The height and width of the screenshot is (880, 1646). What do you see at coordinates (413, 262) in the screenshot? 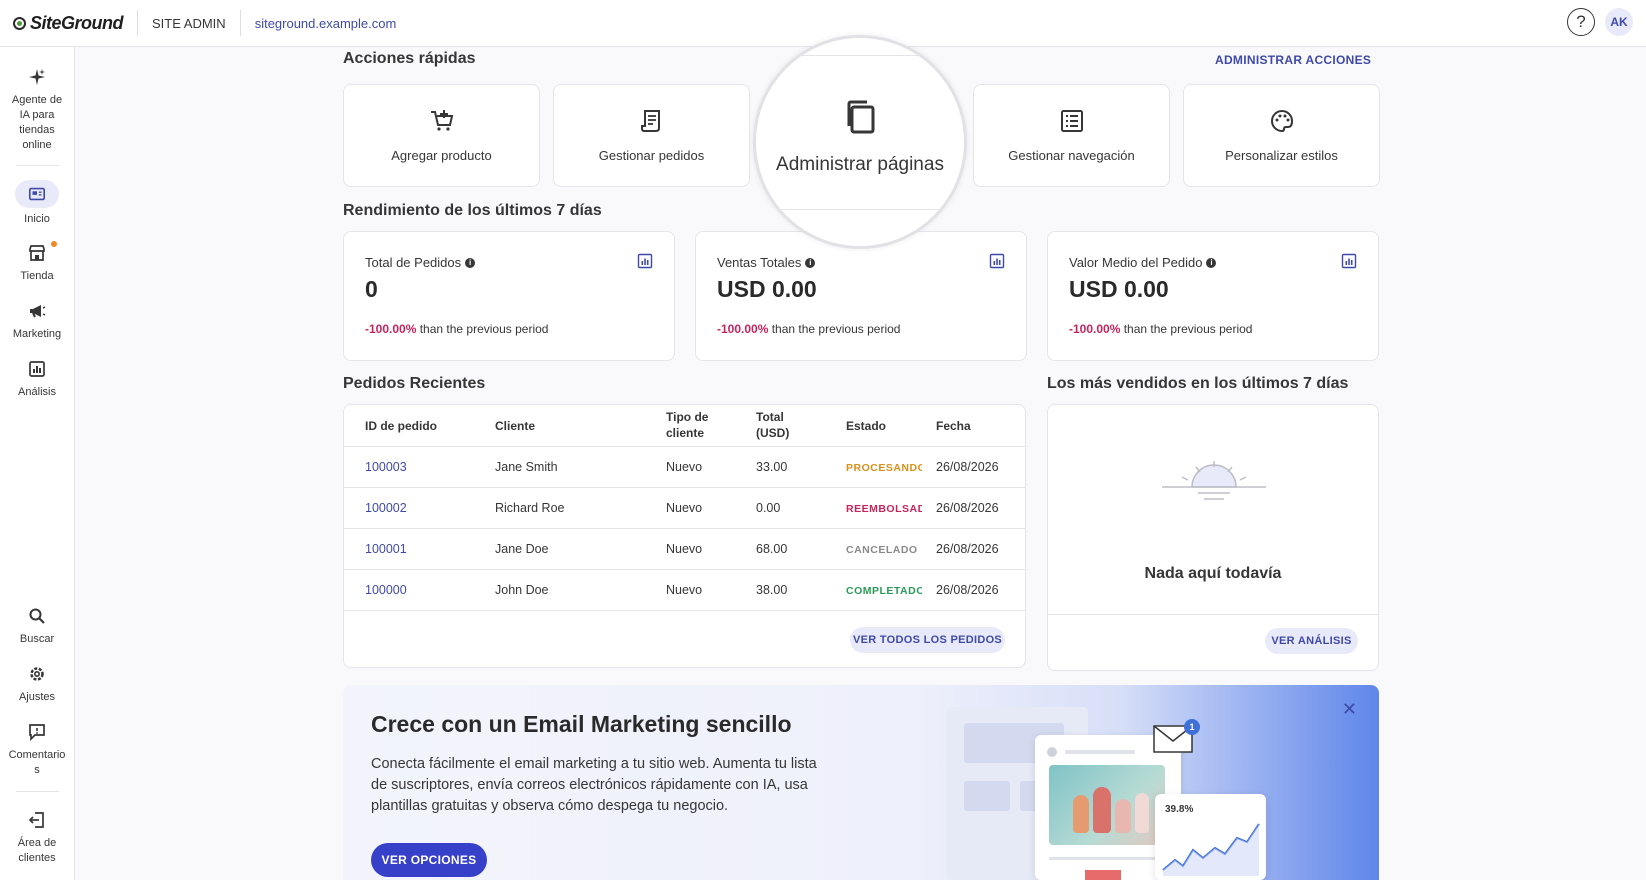
I see `metric-label-text: Total de Pedidos` at bounding box center [413, 262].